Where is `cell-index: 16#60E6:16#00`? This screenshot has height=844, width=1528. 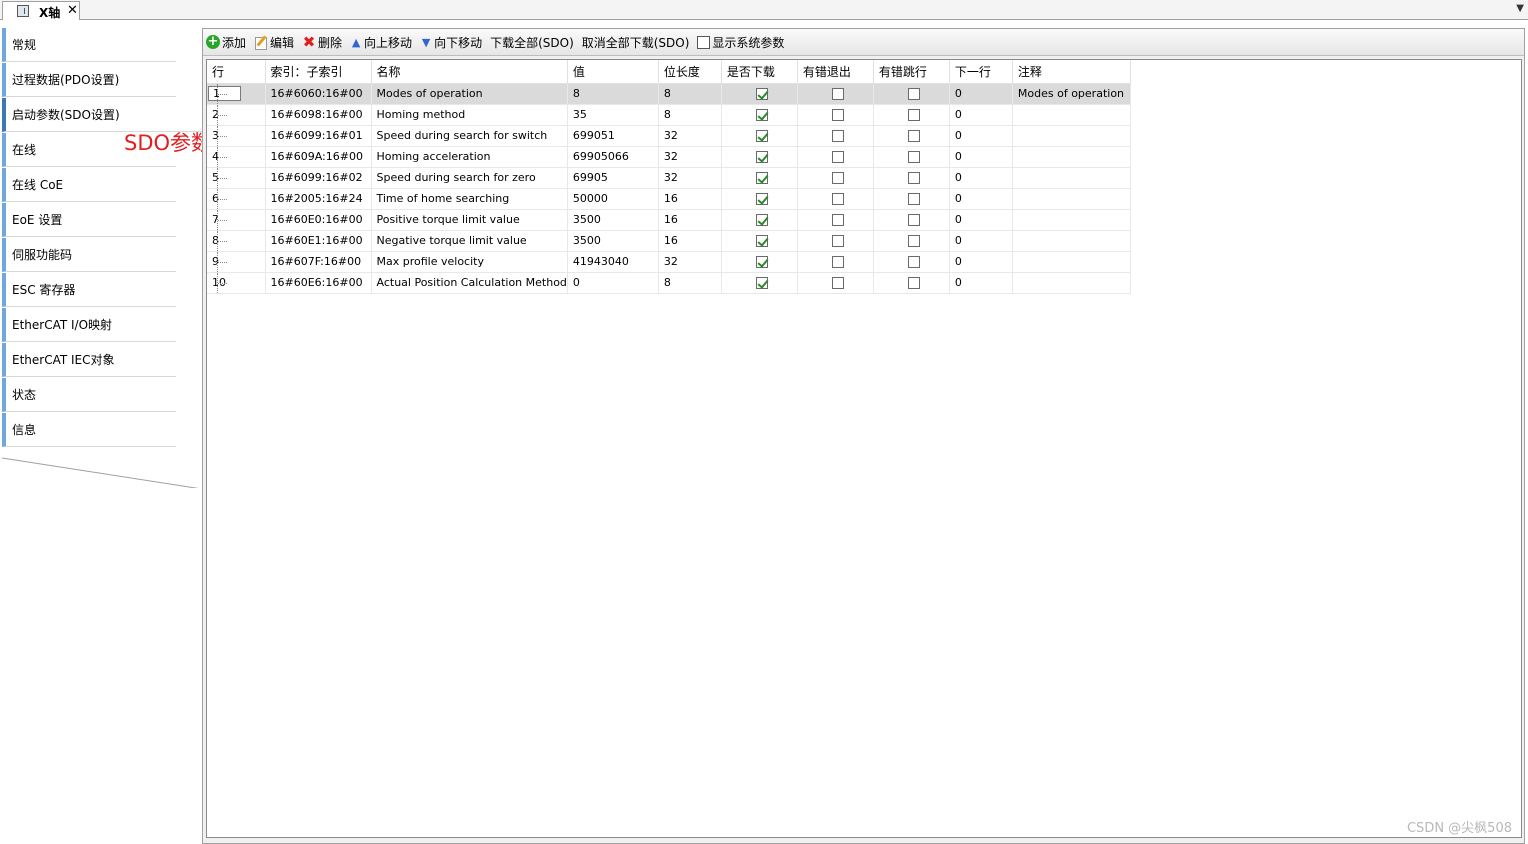
cell-index: 16#60E6:16#00 is located at coordinates (318, 283).